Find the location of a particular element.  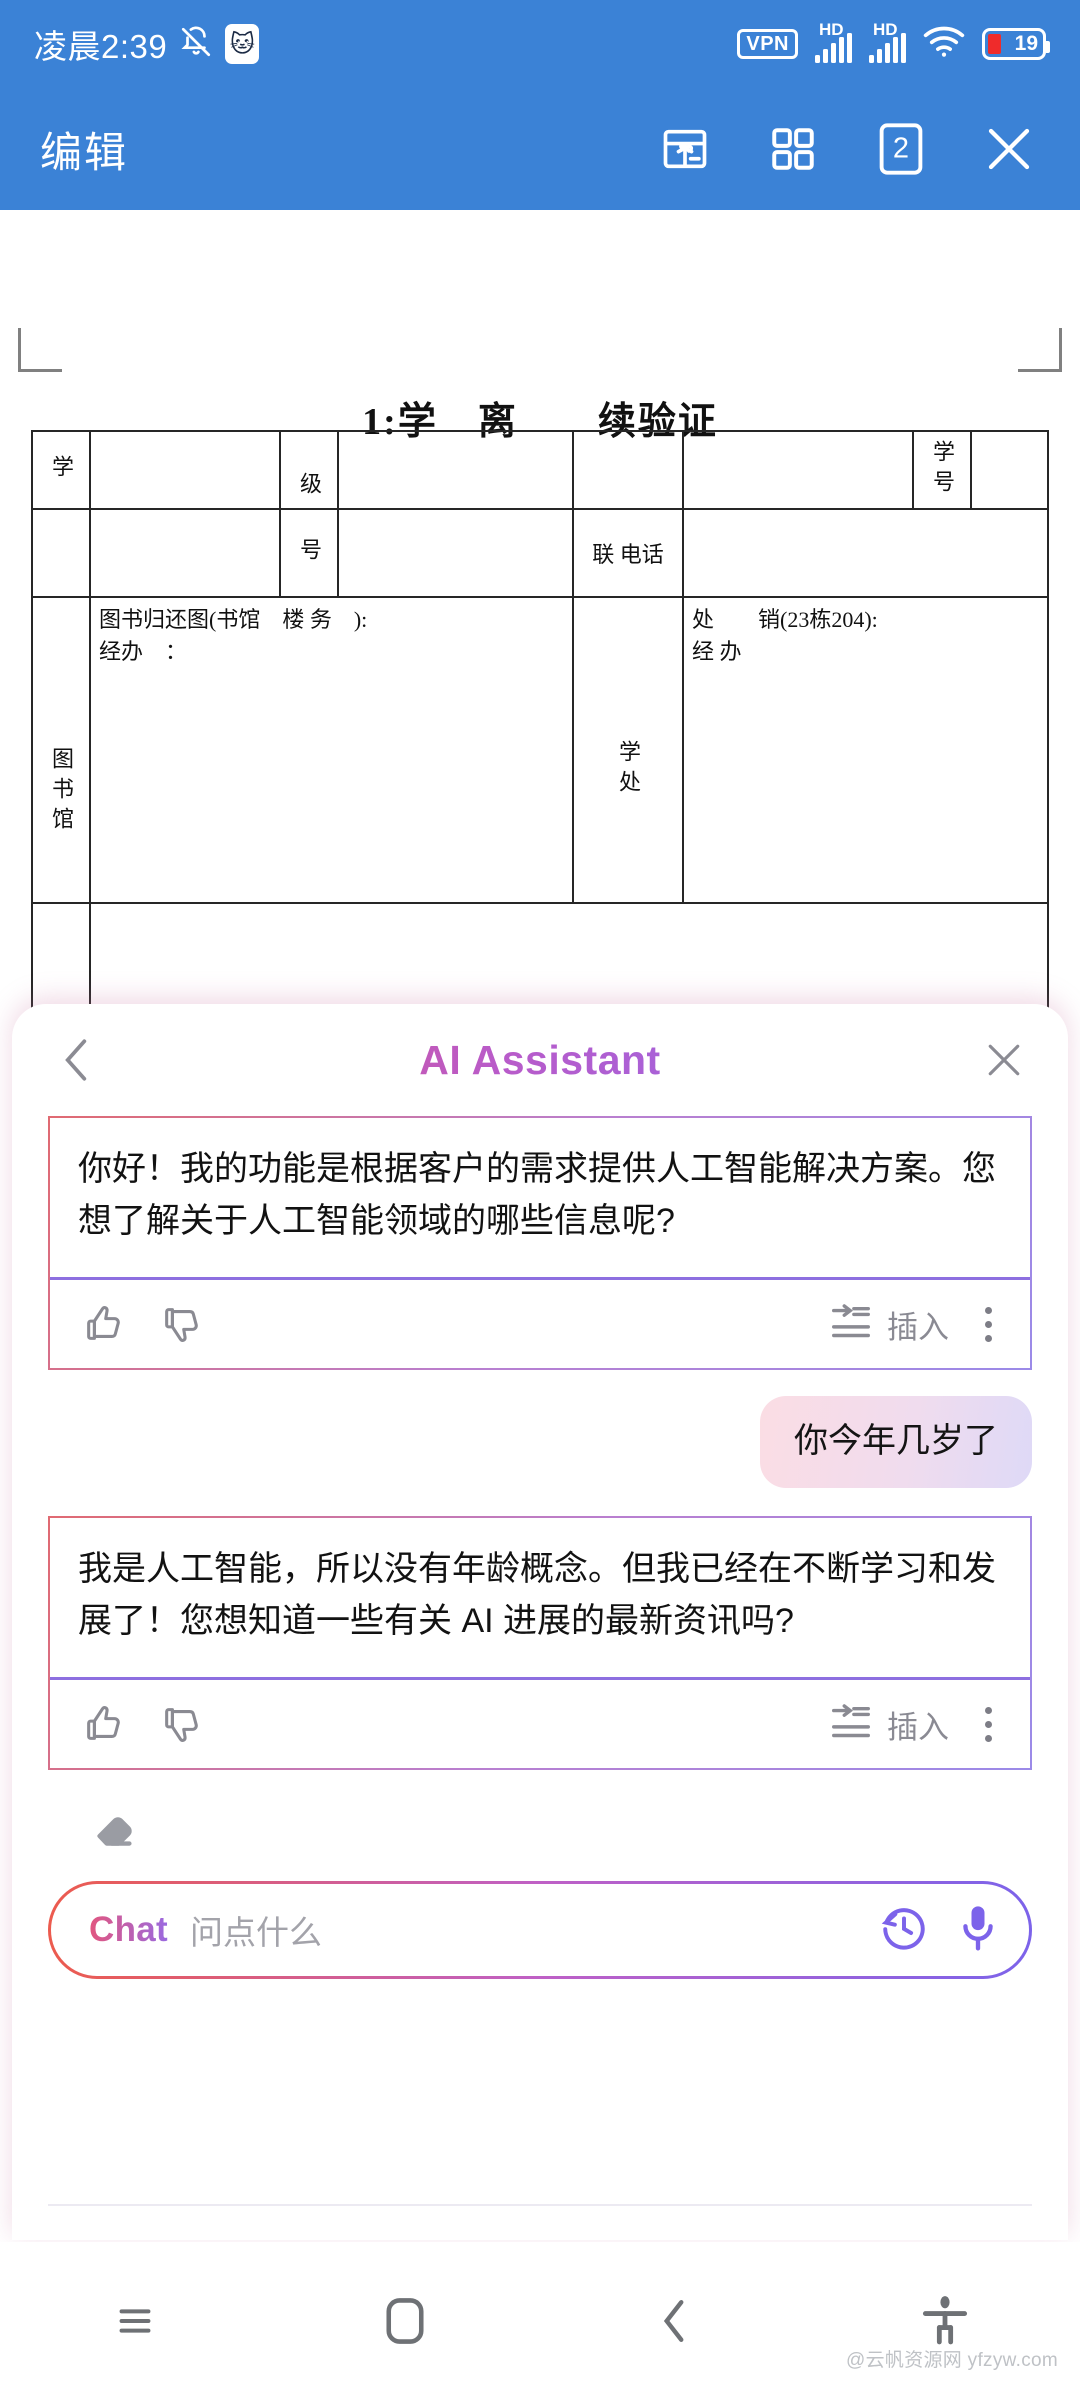

clear-chat-row is located at coordinates (540, 1824).